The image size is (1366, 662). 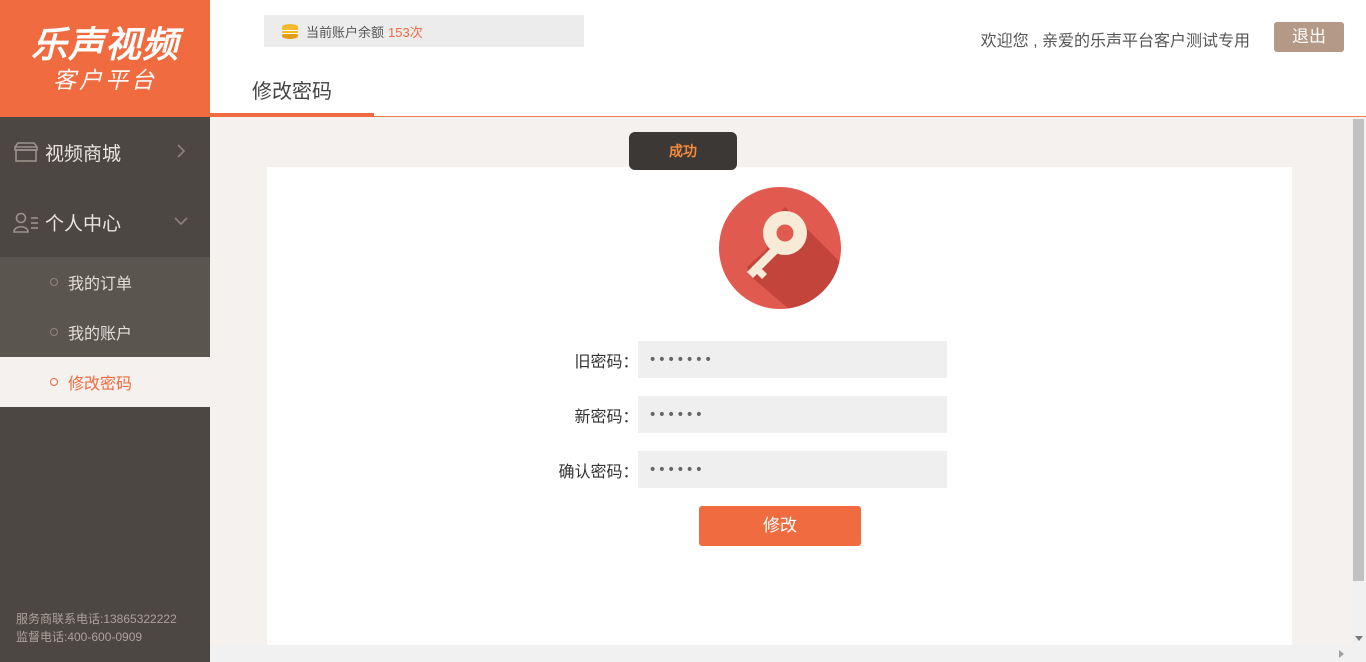 I want to click on confirm-password-row: 确认密码：, so click(x=737, y=469).